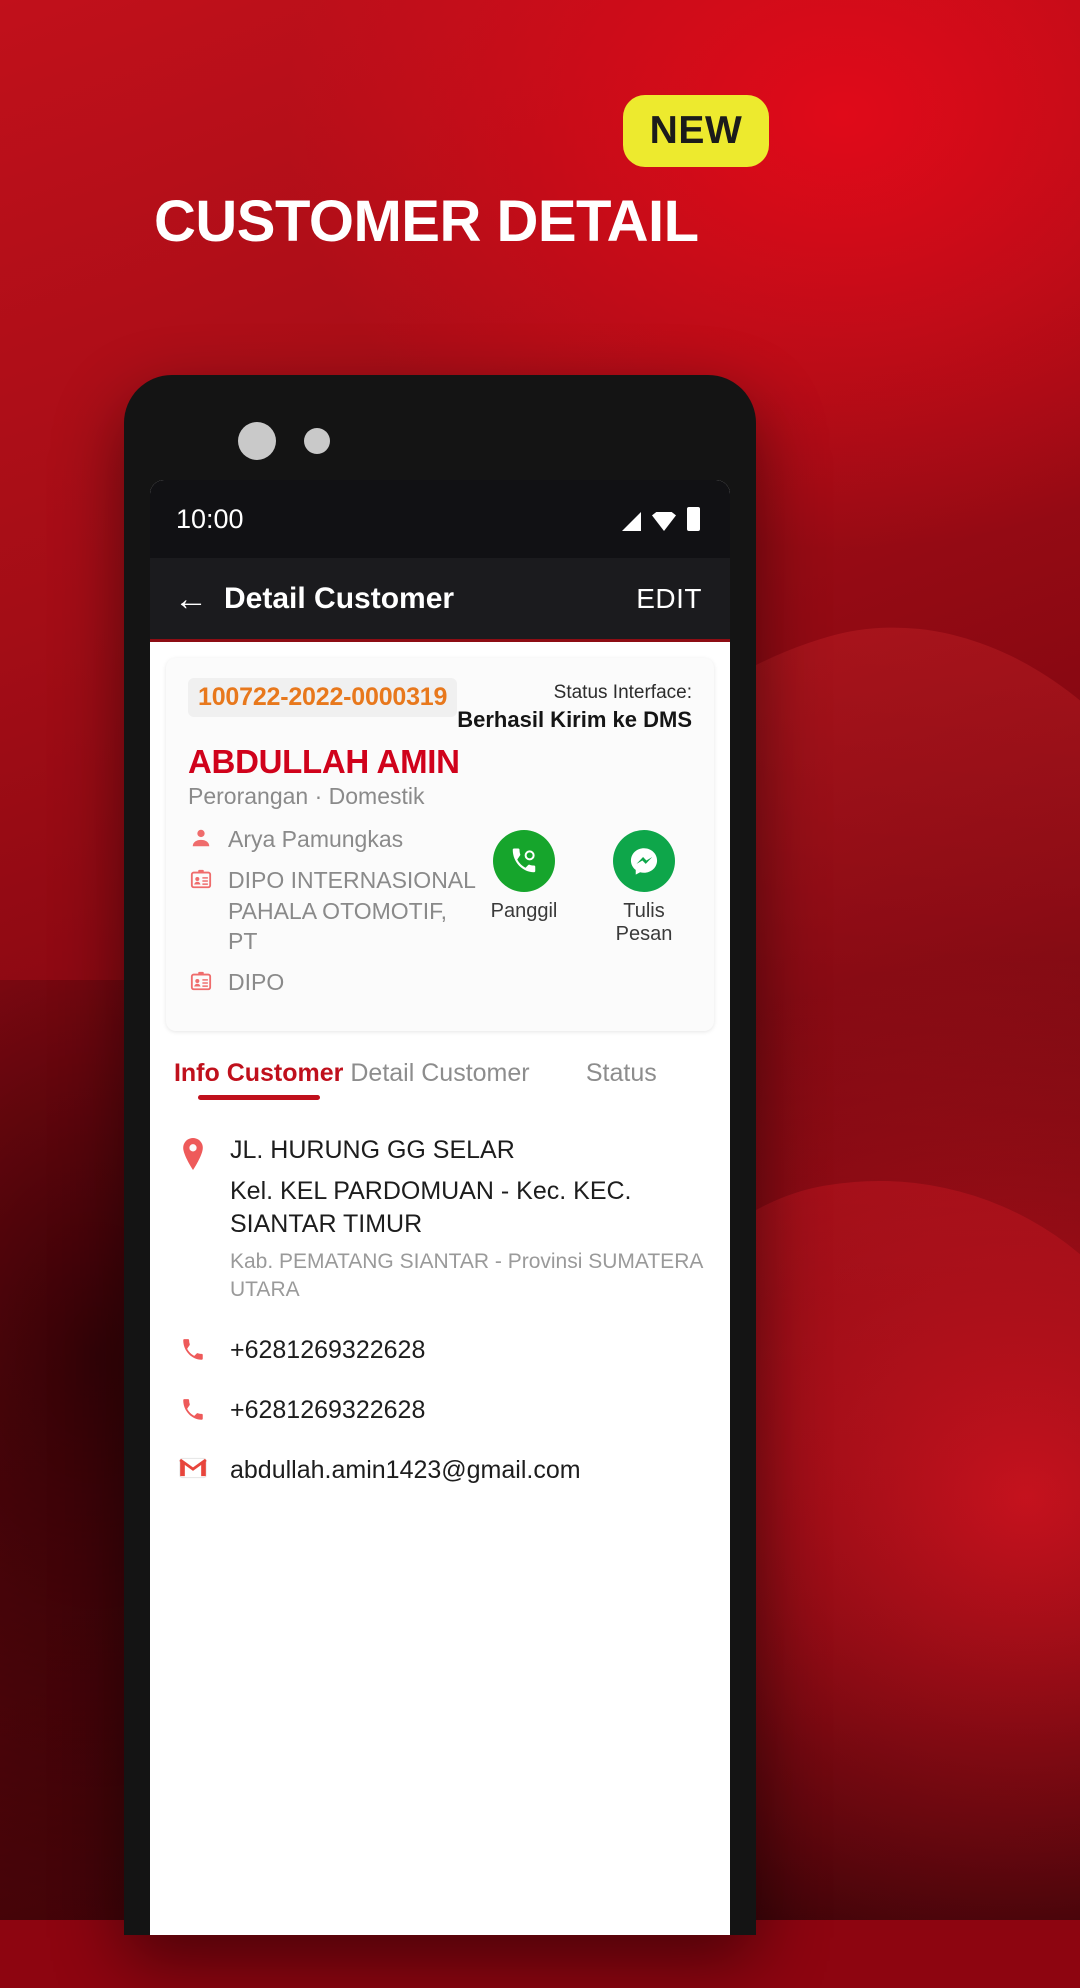 The height and width of the screenshot is (1988, 1080). I want to click on person-icon, so click(201, 836).